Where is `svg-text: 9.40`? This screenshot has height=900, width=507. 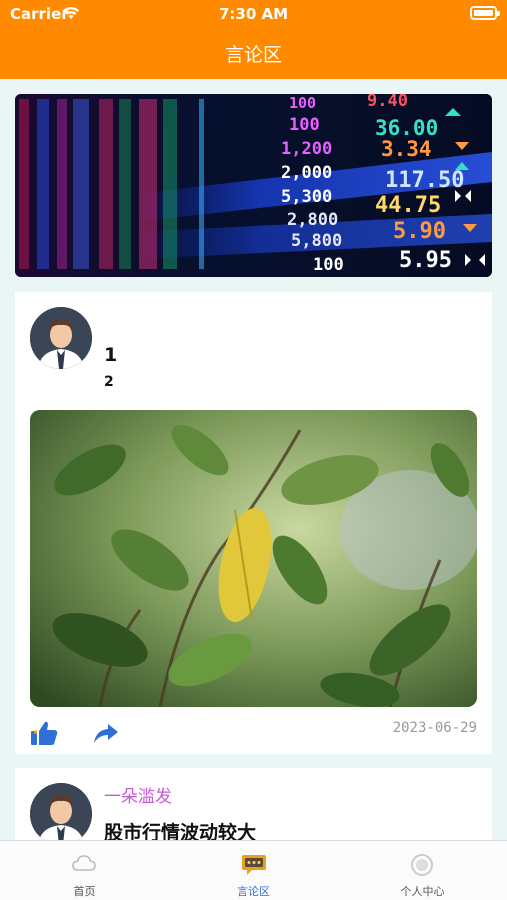 svg-text: 9.40 is located at coordinates (387, 102).